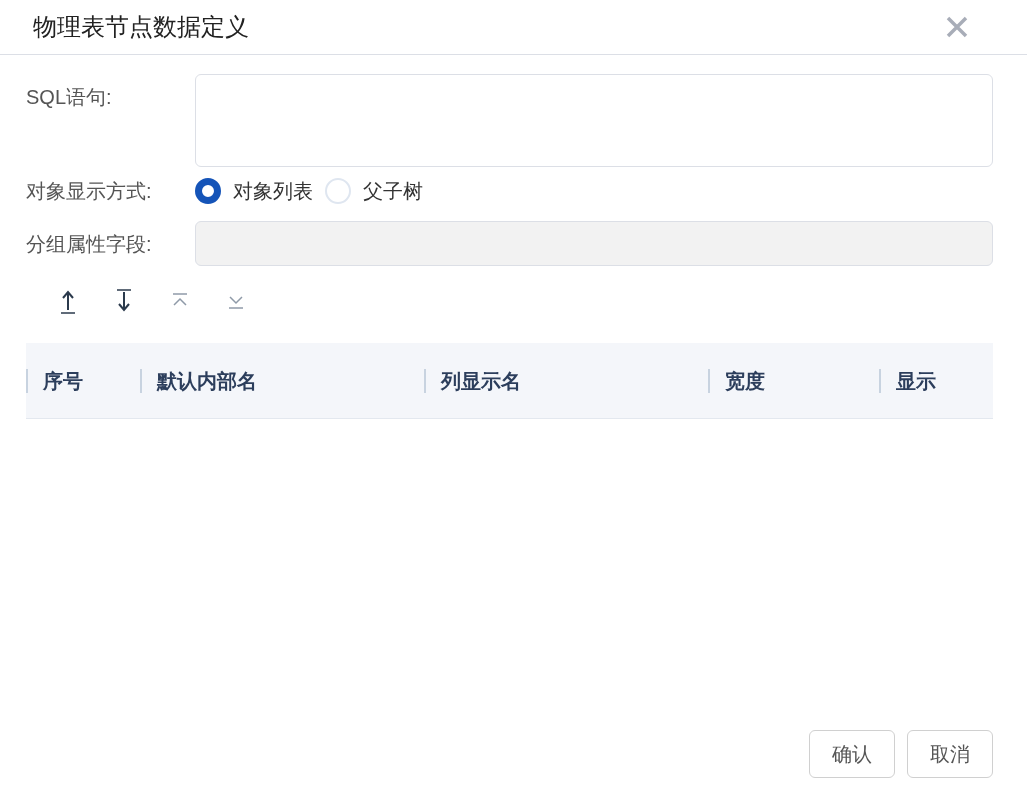 Image resolution: width=1027 pixels, height=794 pixels. What do you see at coordinates (957, 27) in the screenshot?
I see `close-icon` at bounding box center [957, 27].